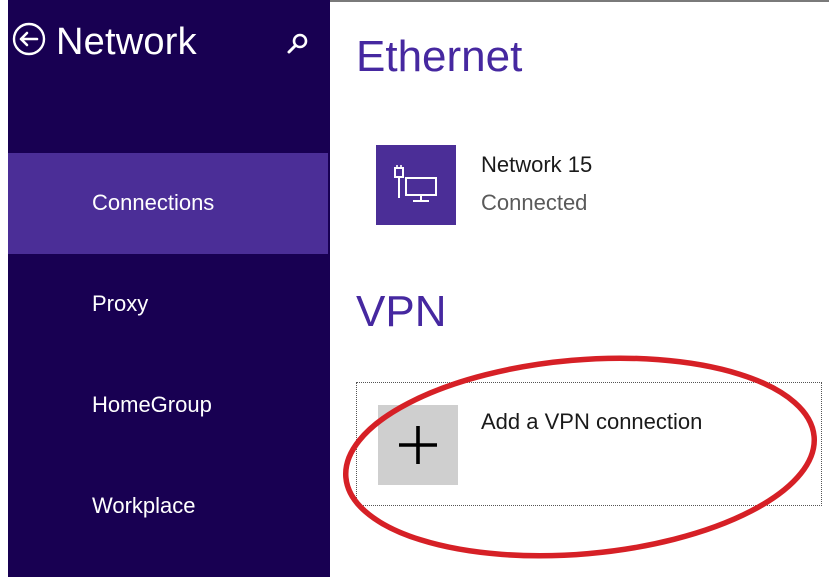  Describe the element at coordinates (126, 42) in the screenshot. I see `sidebar-title: Network` at that location.